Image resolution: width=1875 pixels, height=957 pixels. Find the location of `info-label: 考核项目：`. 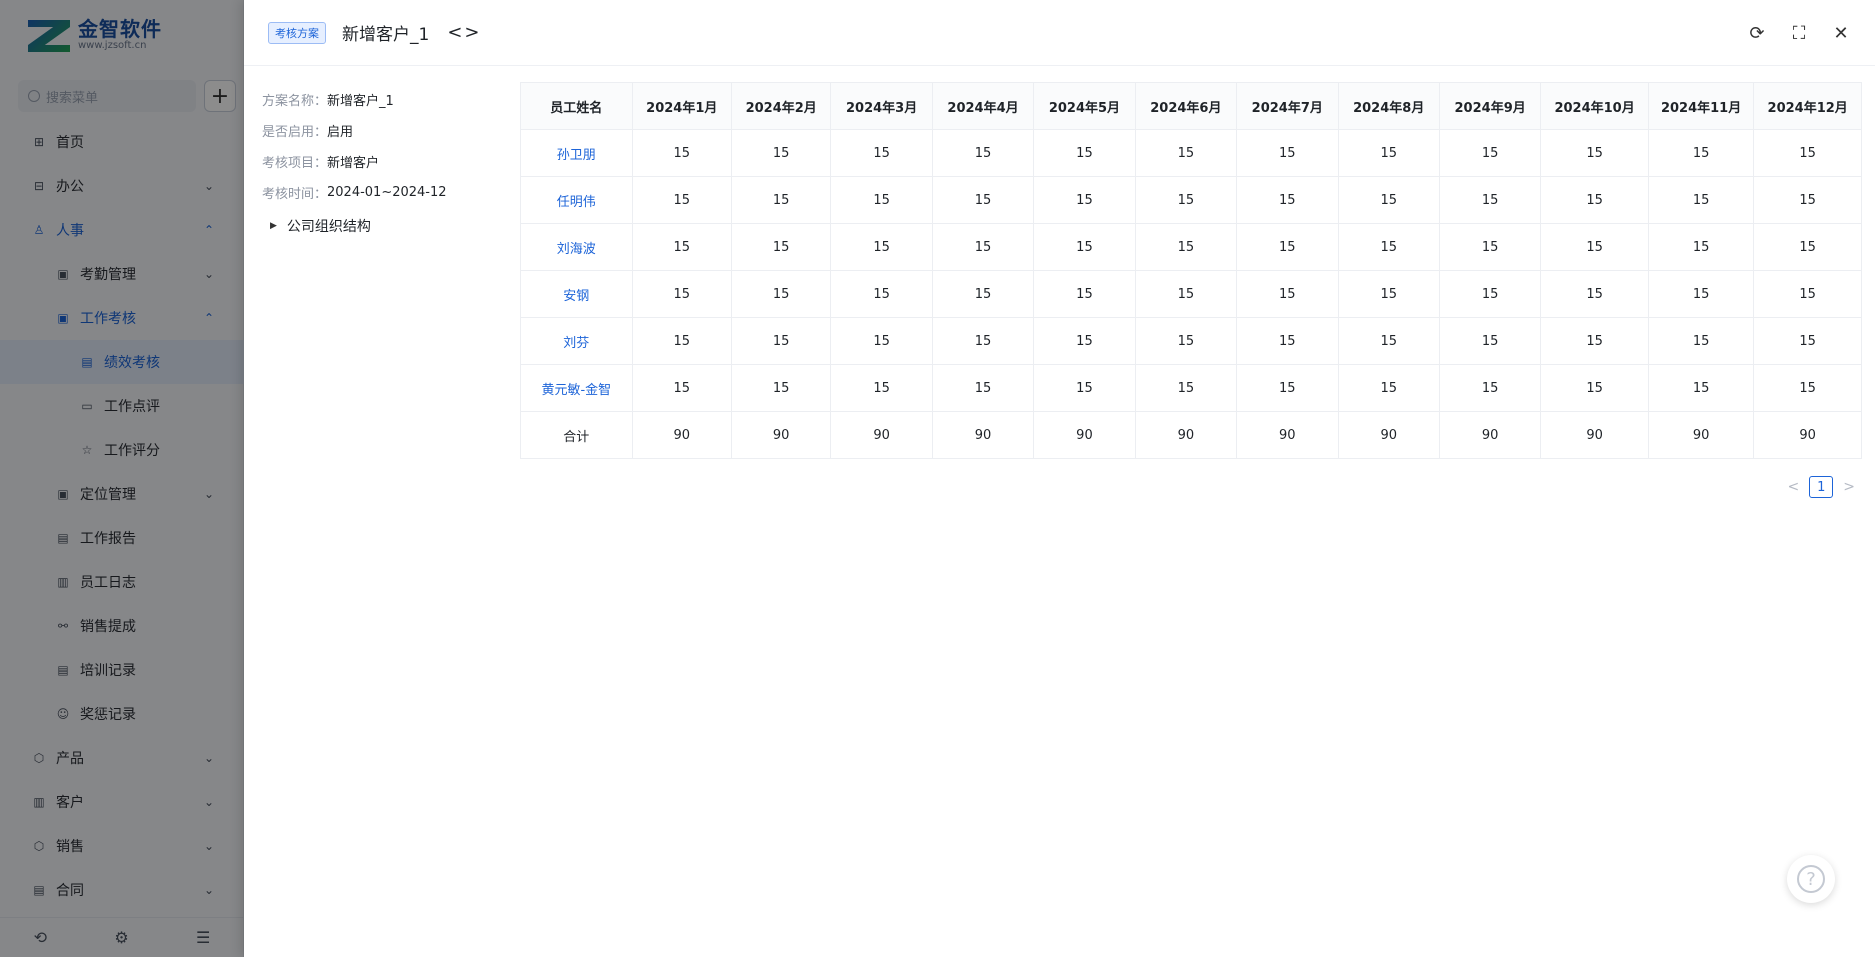

info-label: 考核项目： is located at coordinates (295, 163).